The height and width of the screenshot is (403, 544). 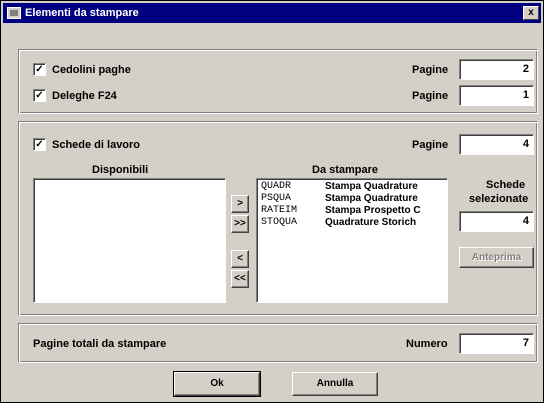 I want to click on cancel-button: Annulla, so click(x=335, y=384).